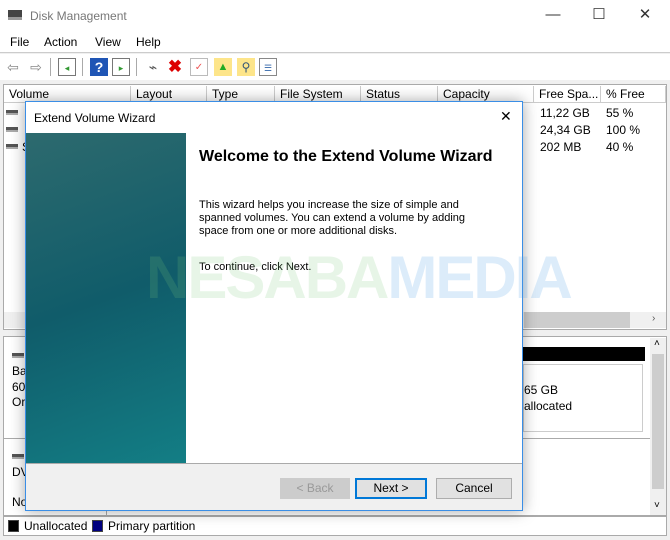  What do you see at coordinates (657, 505) in the screenshot?
I see `scroll-down-icon: ˅` at bounding box center [657, 505].